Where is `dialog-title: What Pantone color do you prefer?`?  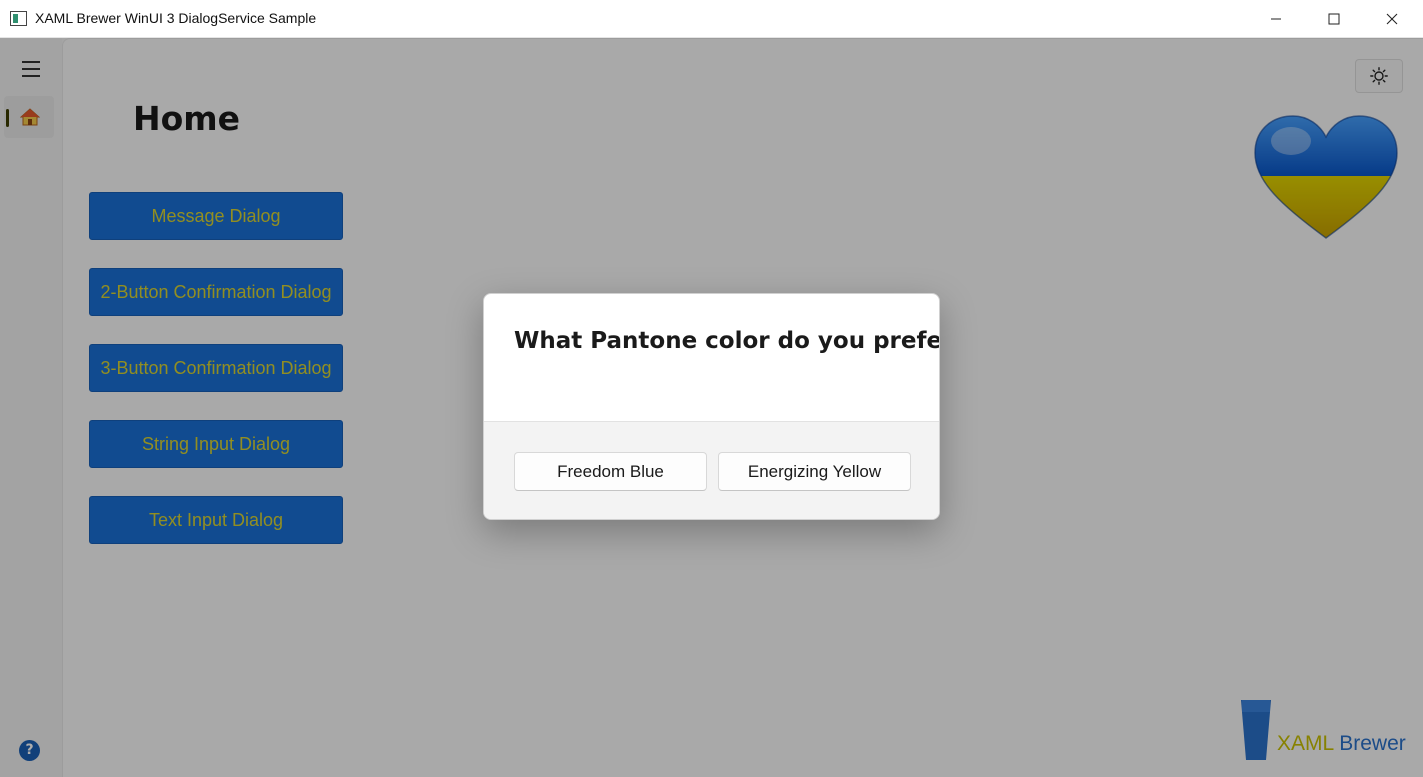
dialog-title: What Pantone color do you prefer? is located at coordinates (727, 341).